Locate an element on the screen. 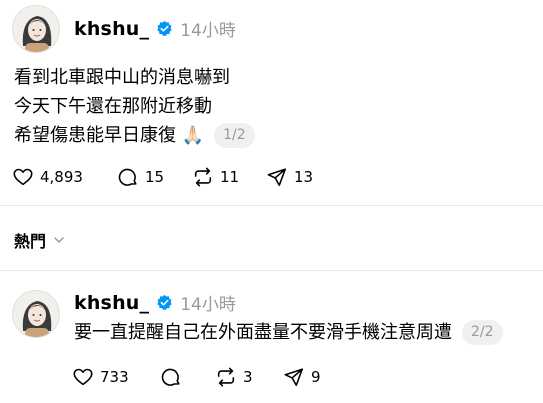  like-count: 4,893 is located at coordinates (61, 177).